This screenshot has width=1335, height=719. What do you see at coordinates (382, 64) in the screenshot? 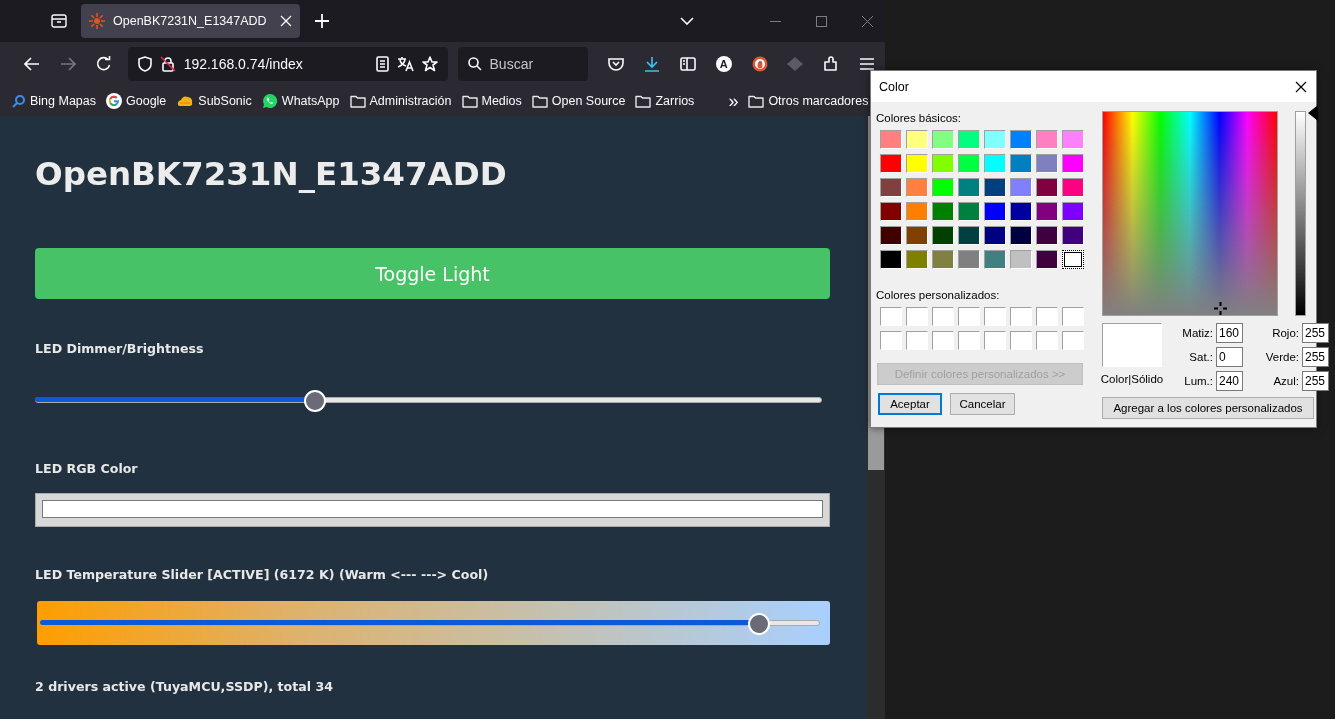
I see `reader-view-icon` at bounding box center [382, 64].